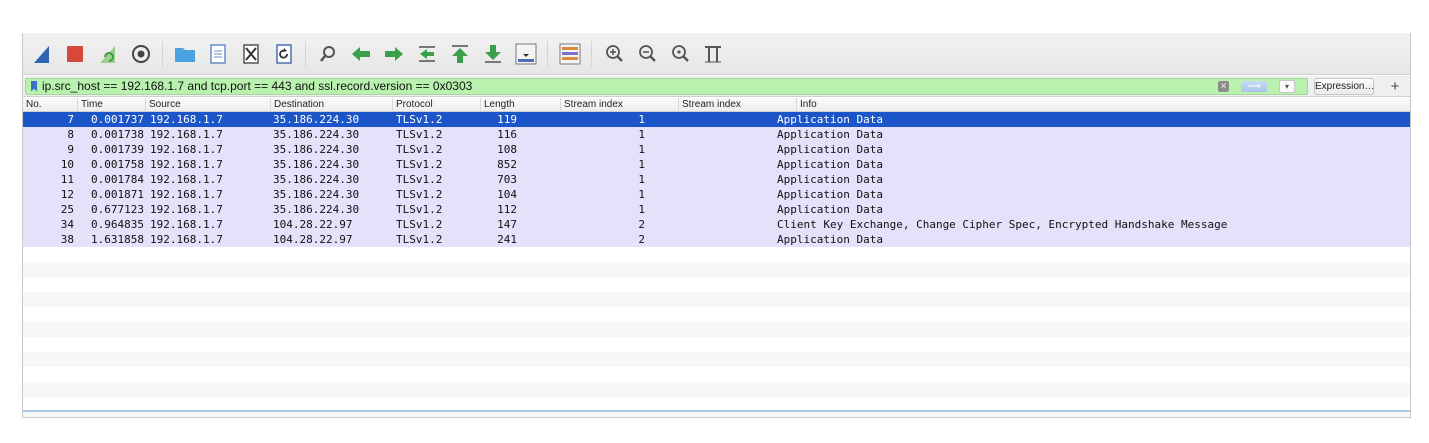 This screenshot has height=443, width=1429. What do you see at coordinates (521, 104) in the screenshot?
I see `column-header-length: Length` at bounding box center [521, 104].